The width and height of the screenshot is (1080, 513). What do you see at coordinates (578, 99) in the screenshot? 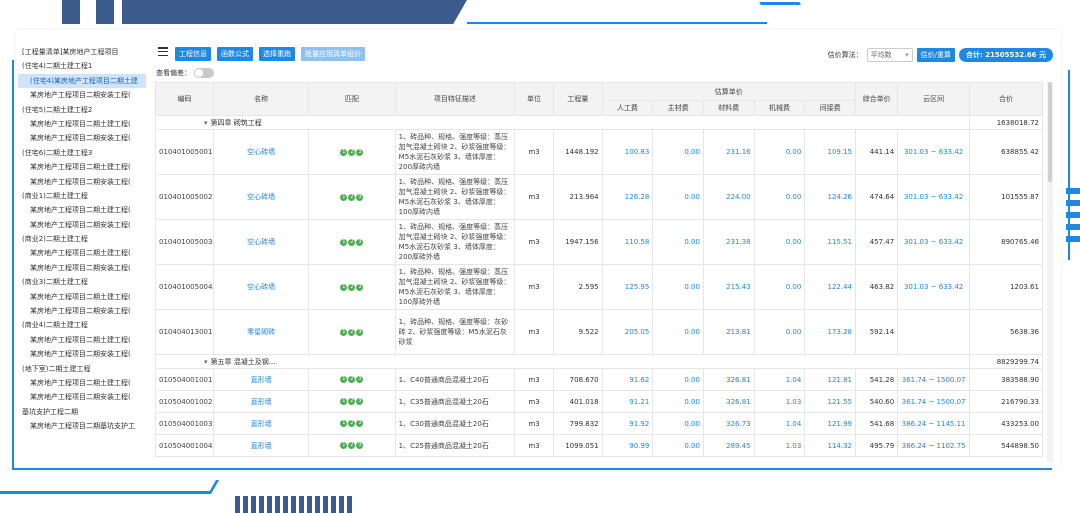
I see `col-header-qty: 工程量` at bounding box center [578, 99].